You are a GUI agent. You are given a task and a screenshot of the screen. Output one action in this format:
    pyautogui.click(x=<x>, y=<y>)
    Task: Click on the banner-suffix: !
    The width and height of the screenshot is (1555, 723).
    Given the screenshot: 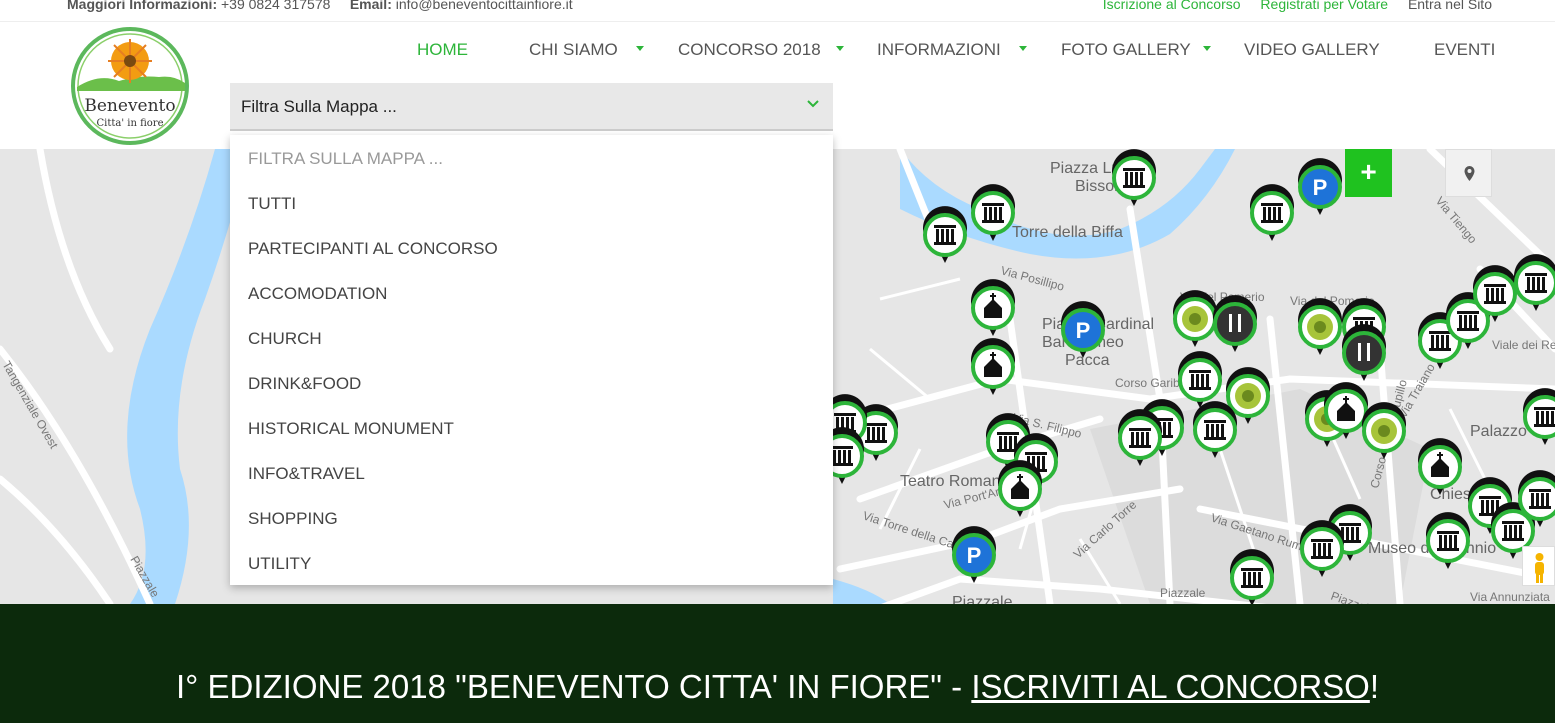 What is the action you would take?
    pyautogui.click(x=1374, y=686)
    